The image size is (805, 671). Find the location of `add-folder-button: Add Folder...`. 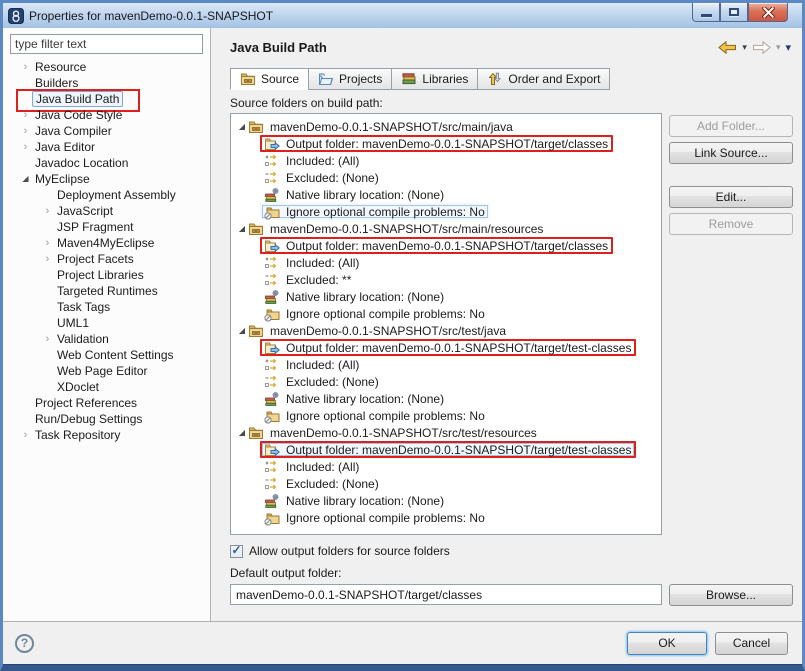

add-folder-button: Add Folder... is located at coordinates (731, 126).